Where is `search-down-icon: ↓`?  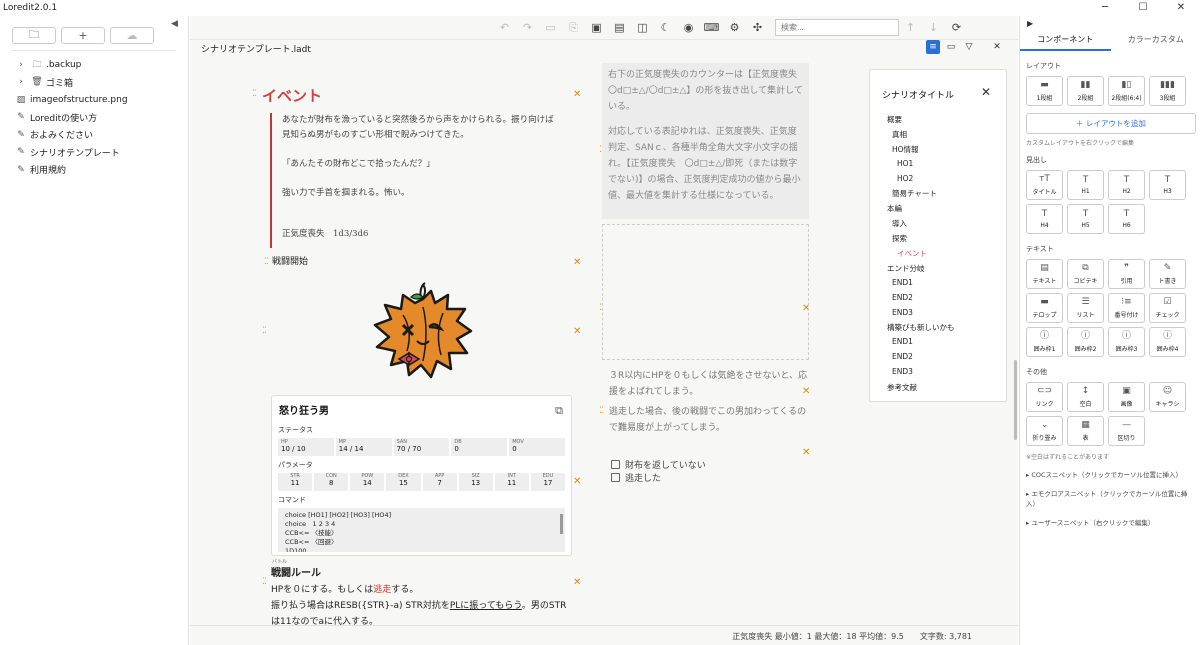
search-down-icon: ↓ is located at coordinates (933, 27).